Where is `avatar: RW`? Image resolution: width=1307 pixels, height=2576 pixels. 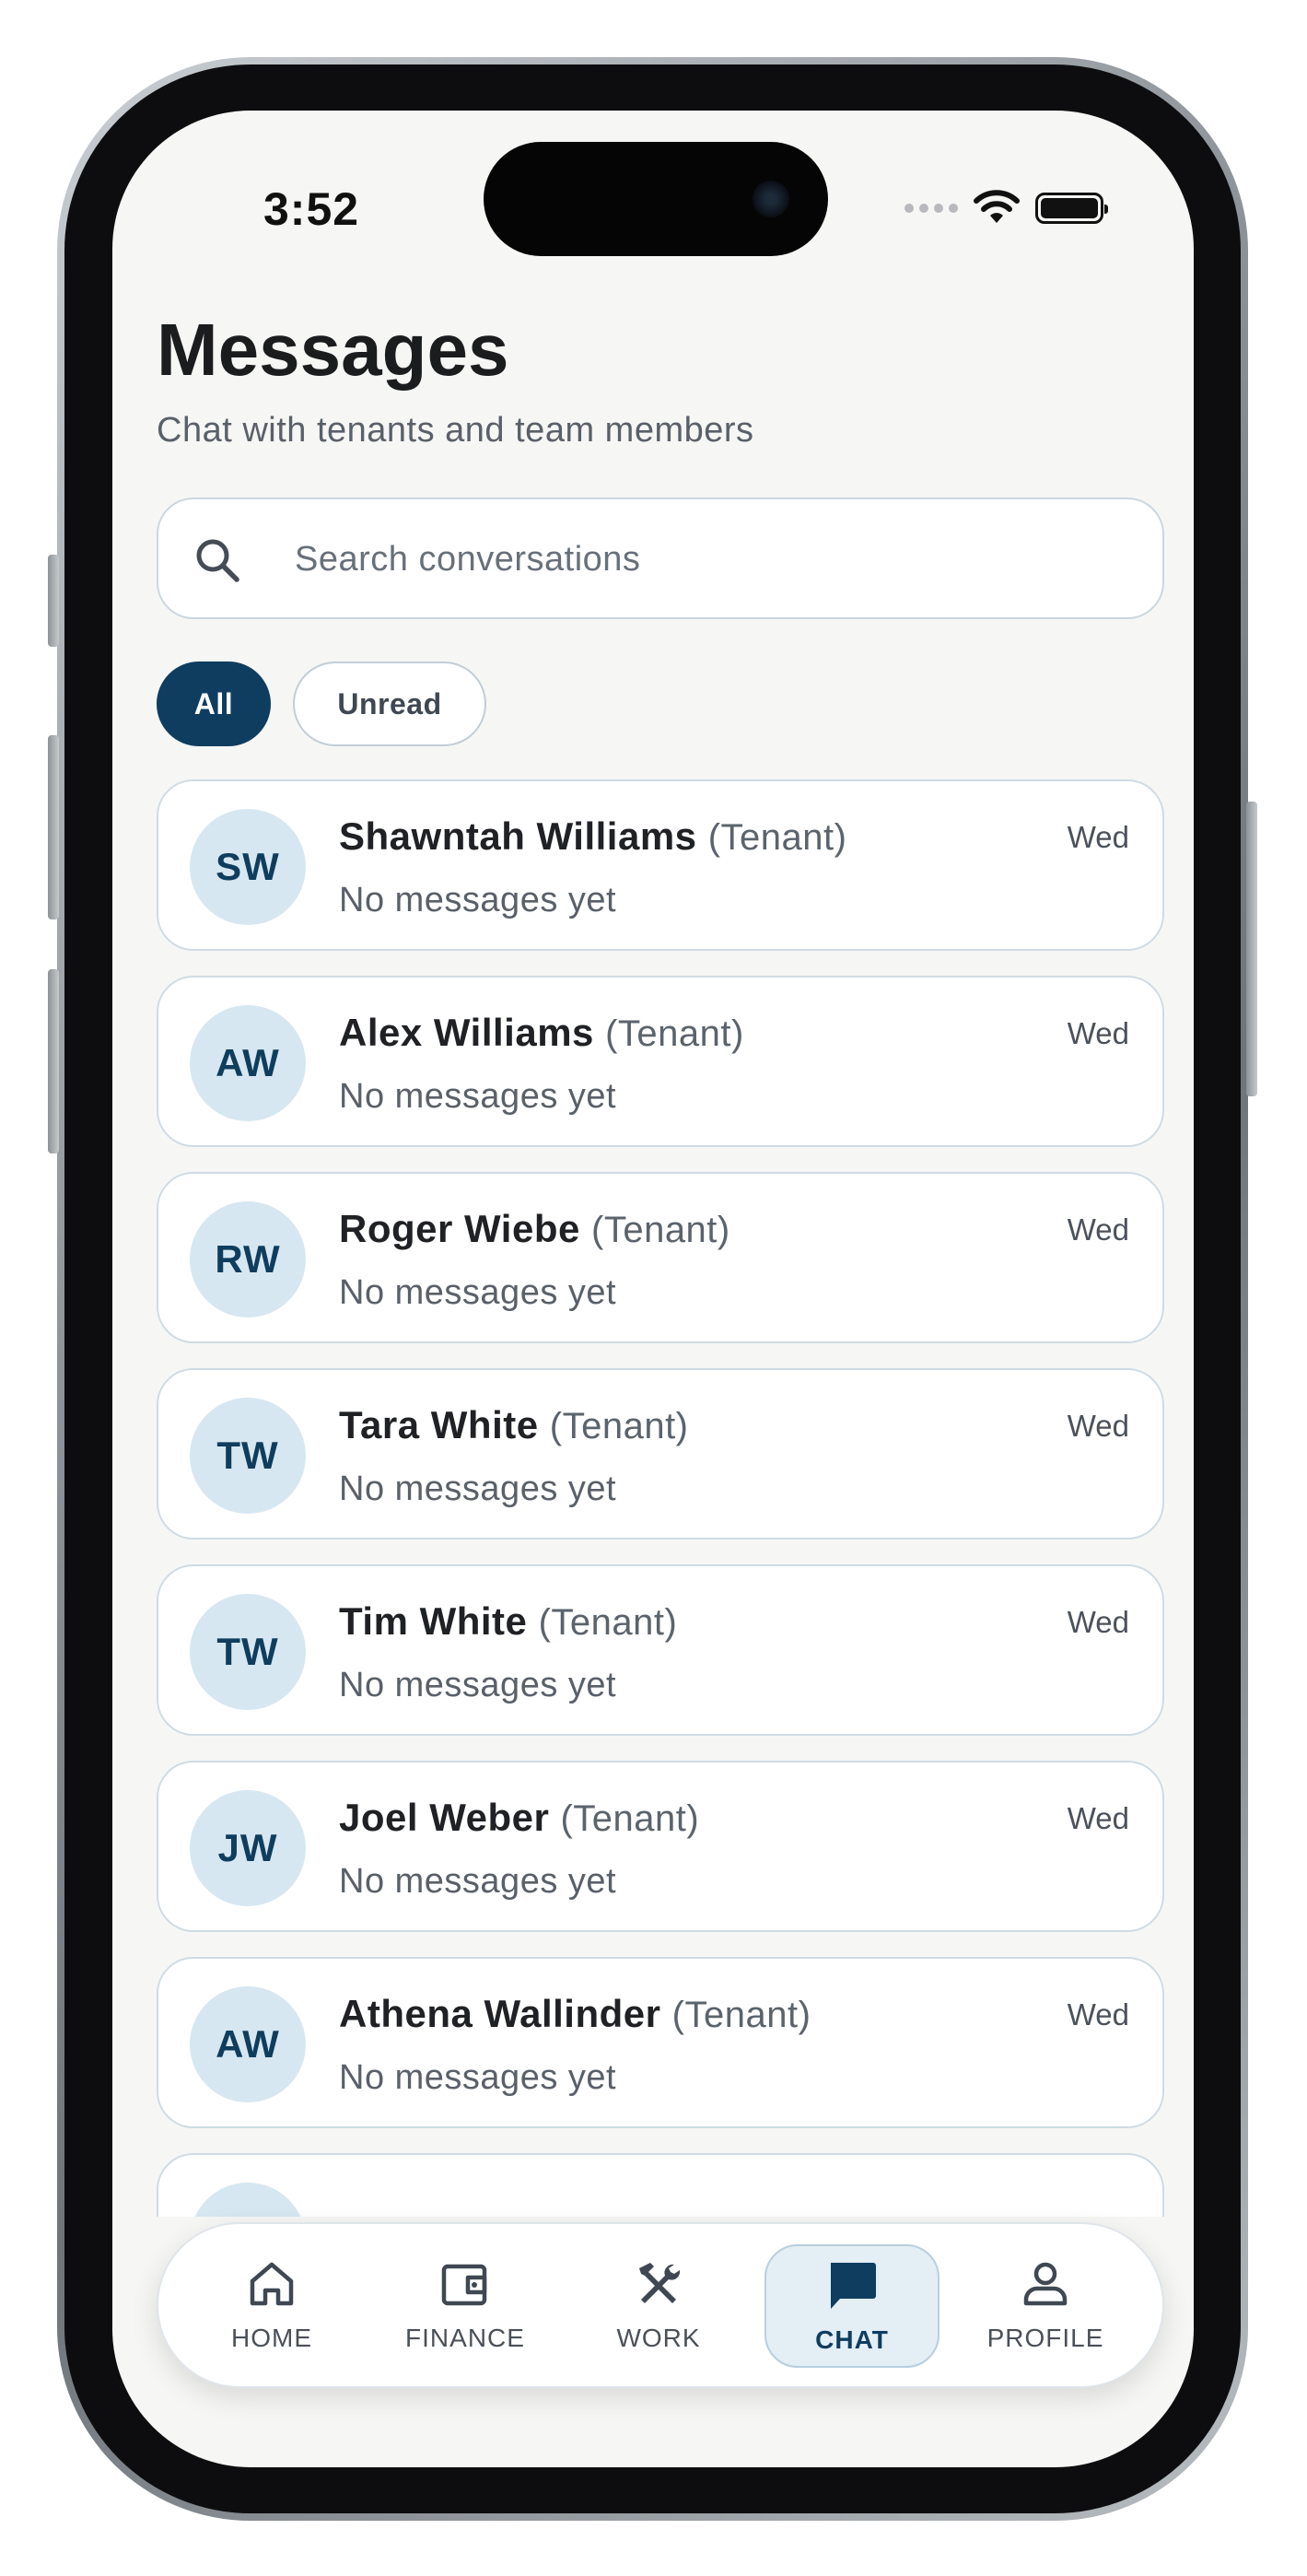 avatar: RW is located at coordinates (248, 1259).